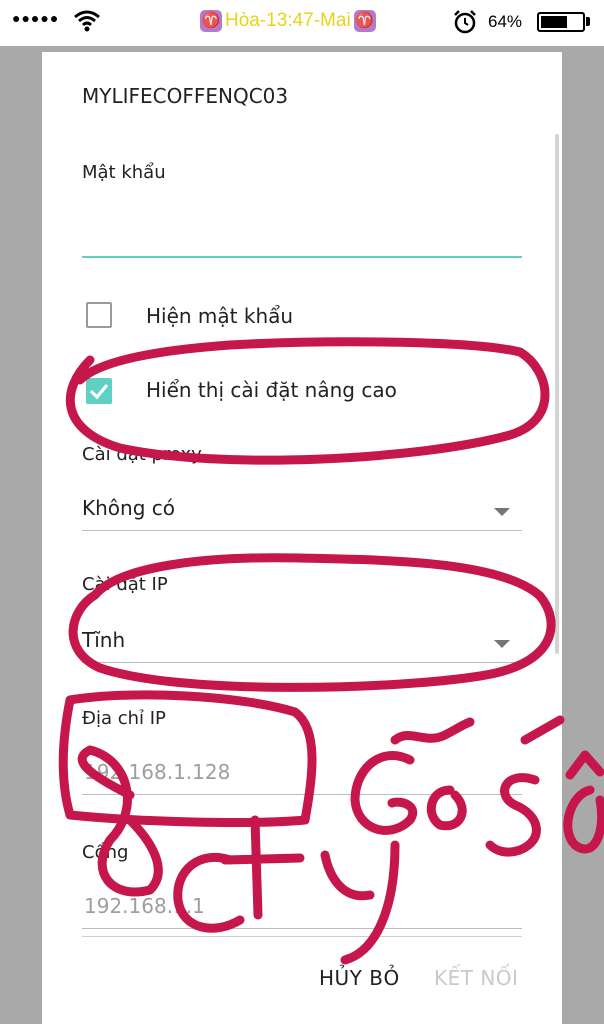  I want to click on actions-divider, so click(302, 936).